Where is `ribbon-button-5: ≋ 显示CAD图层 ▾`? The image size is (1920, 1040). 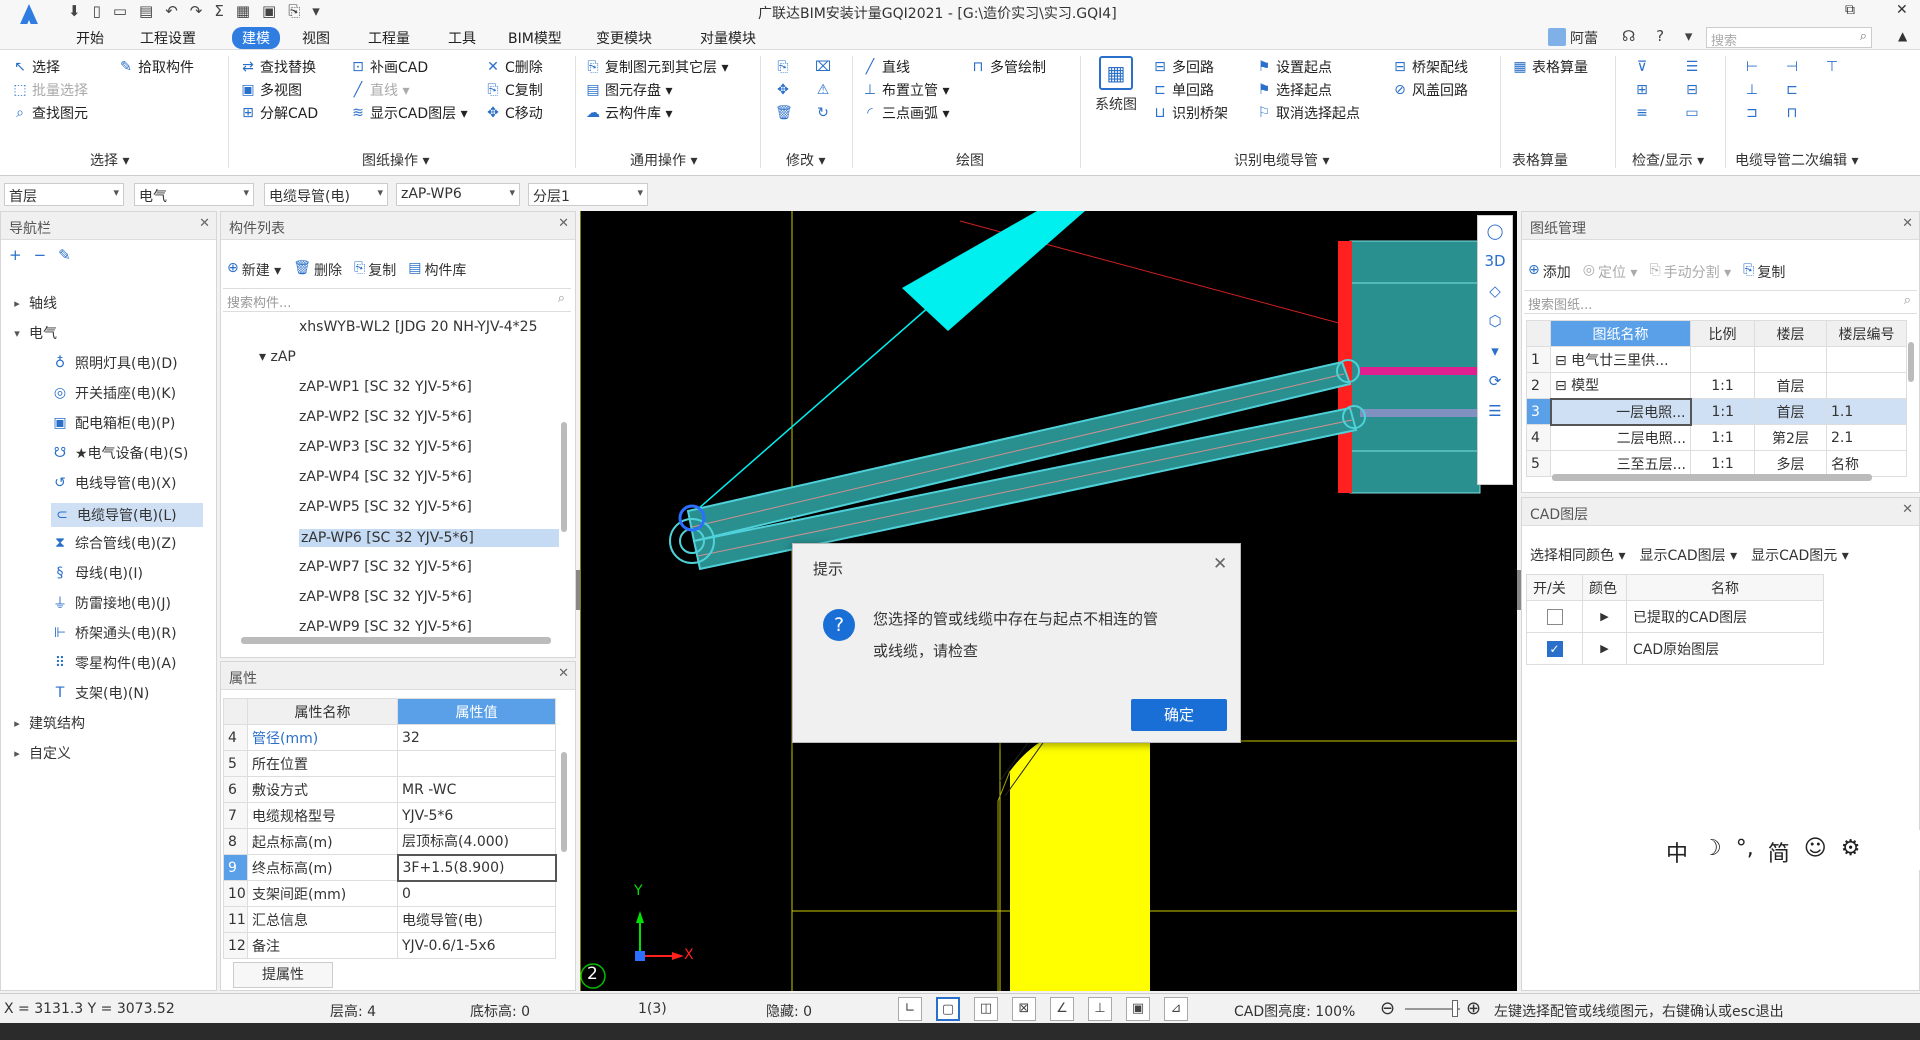 ribbon-button-5: ≋ 显示CAD图层 ▾ is located at coordinates (409, 113).